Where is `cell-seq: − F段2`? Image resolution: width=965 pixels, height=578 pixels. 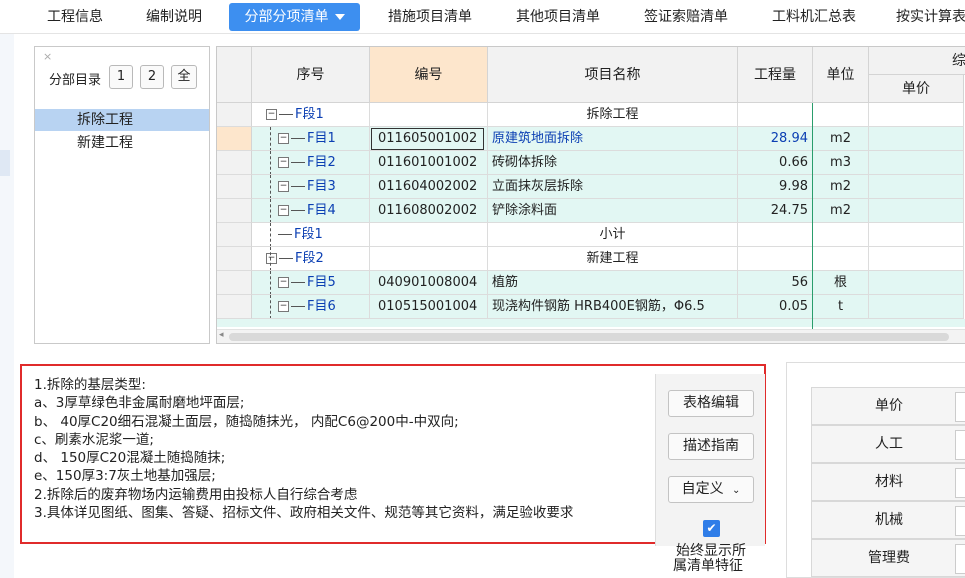 cell-seq: − F段2 is located at coordinates (311, 259).